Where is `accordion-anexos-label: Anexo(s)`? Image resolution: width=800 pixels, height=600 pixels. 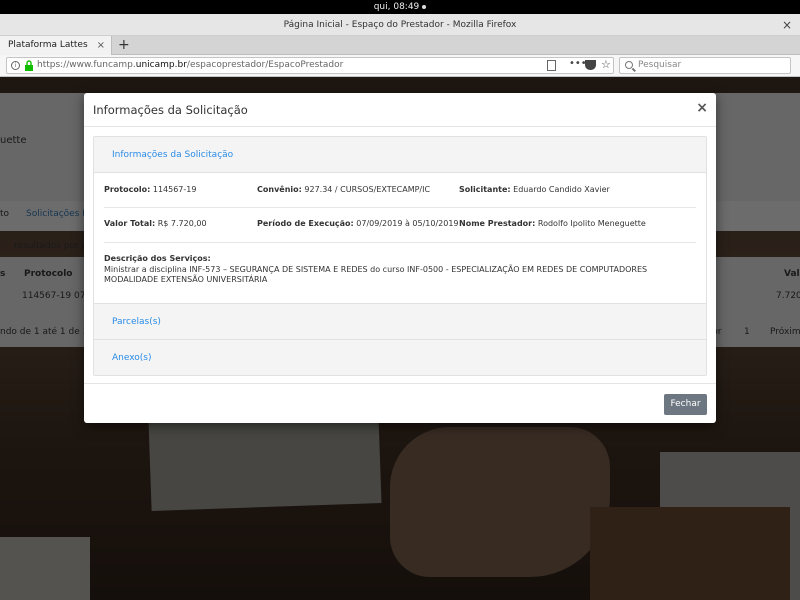
accordion-anexos-label: Anexo(s) is located at coordinates (132, 358).